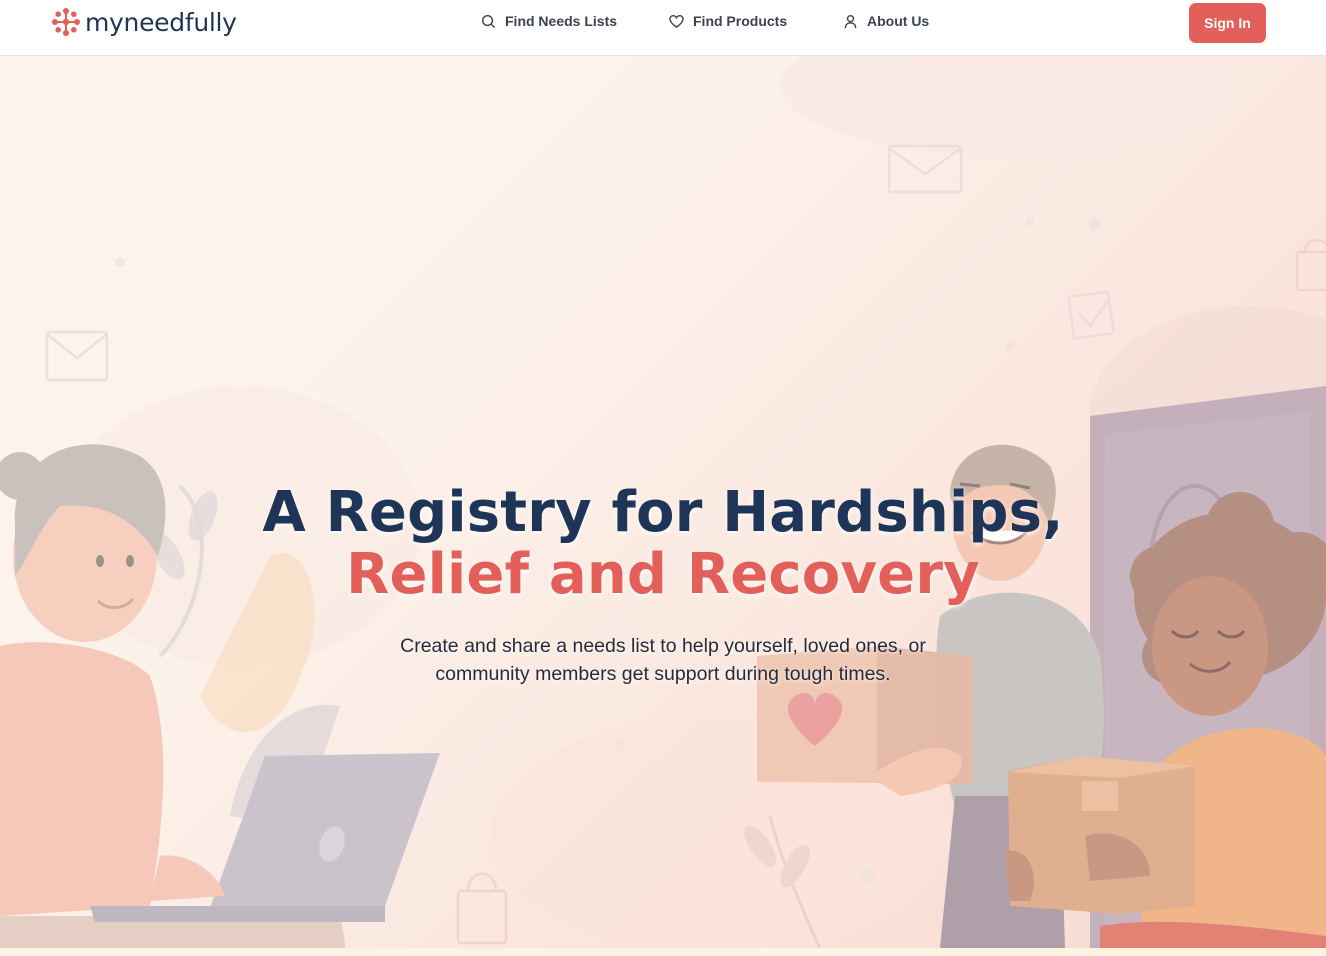 The height and width of the screenshot is (956, 1326). What do you see at coordinates (740, 21) in the screenshot?
I see `nav-find-products-label: Find Products` at bounding box center [740, 21].